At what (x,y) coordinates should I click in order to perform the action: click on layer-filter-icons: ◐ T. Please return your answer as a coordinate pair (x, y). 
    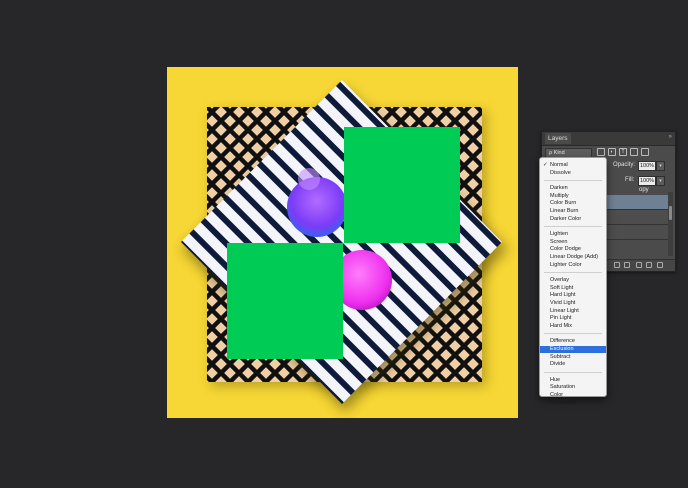
    Looking at the image, I should click on (623, 152).